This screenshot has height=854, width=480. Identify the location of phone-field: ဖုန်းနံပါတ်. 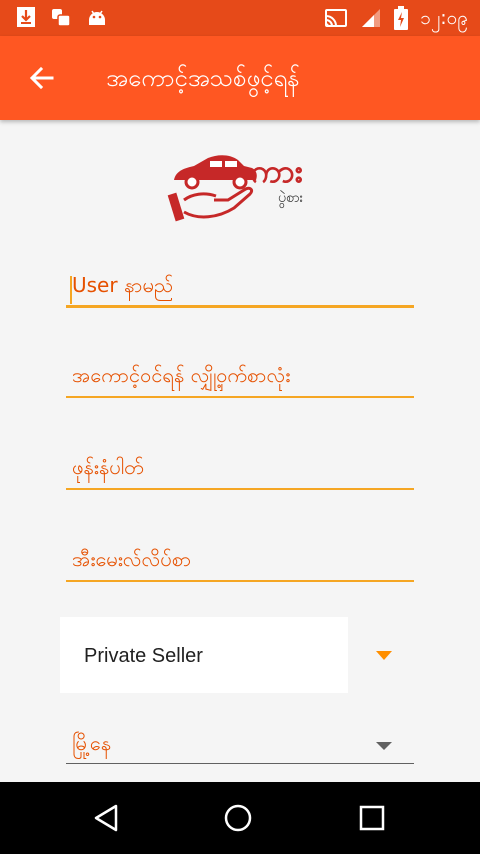
(240, 465).